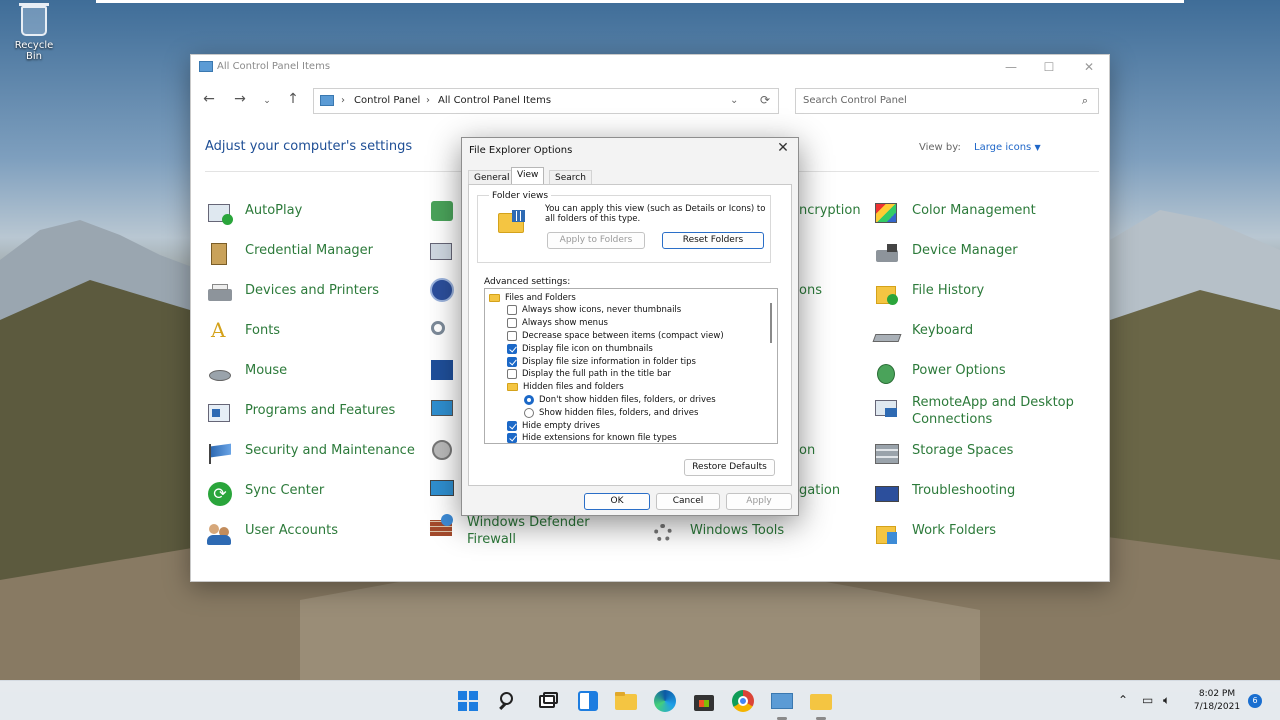  What do you see at coordinates (508, 701) in the screenshot?
I see `search-icon` at bounding box center [508, 701].